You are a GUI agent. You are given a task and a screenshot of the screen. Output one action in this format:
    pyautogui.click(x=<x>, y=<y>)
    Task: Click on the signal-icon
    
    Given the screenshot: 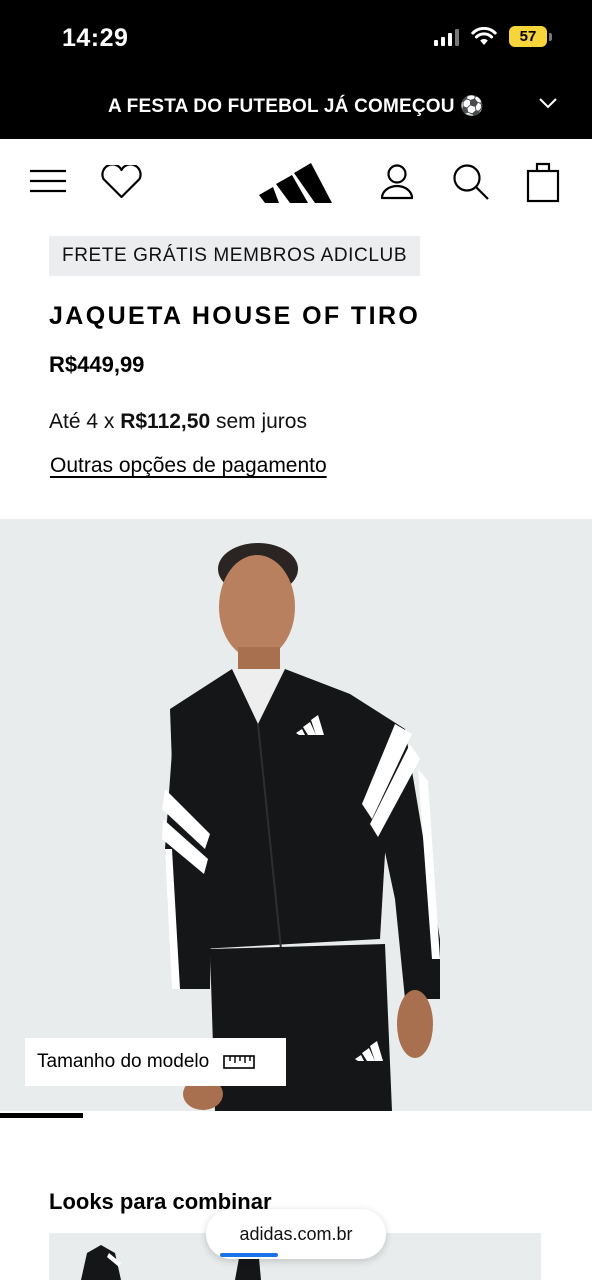 What is the action you would take?
    pyautogui.click(x=446, y=37)
    